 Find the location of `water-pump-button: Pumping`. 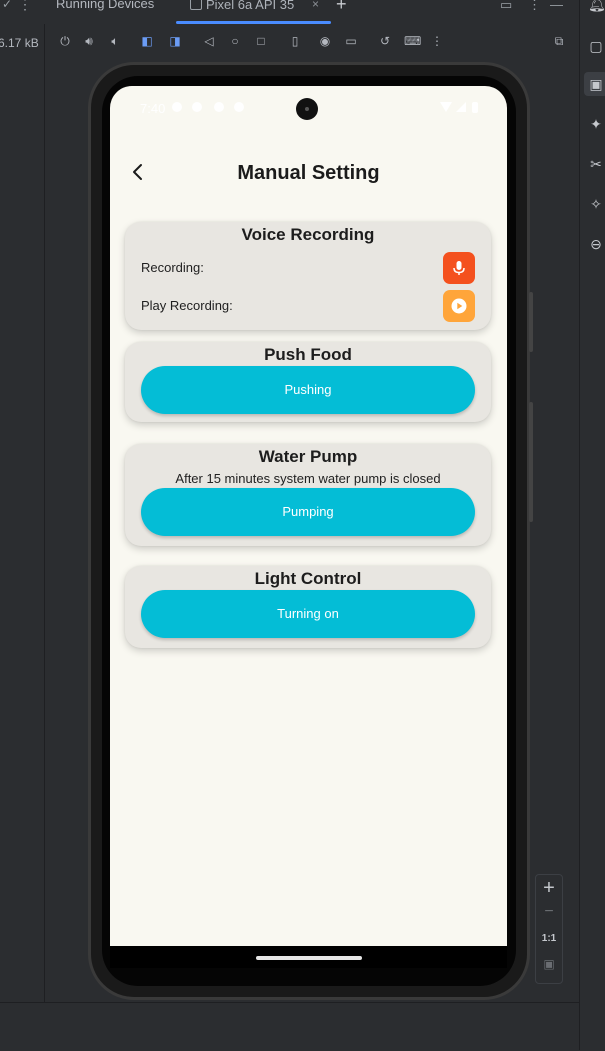

water-pump-button: Pumping is located at coordinates (308, 512).